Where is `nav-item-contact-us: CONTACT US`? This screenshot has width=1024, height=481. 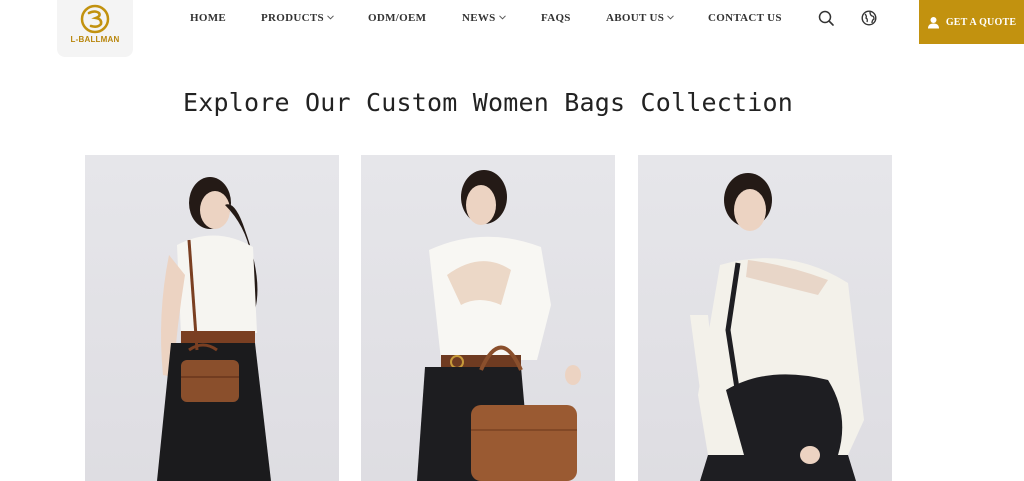
nav-item-contact-us: CONTACT US is located at coordinates (745, 18).